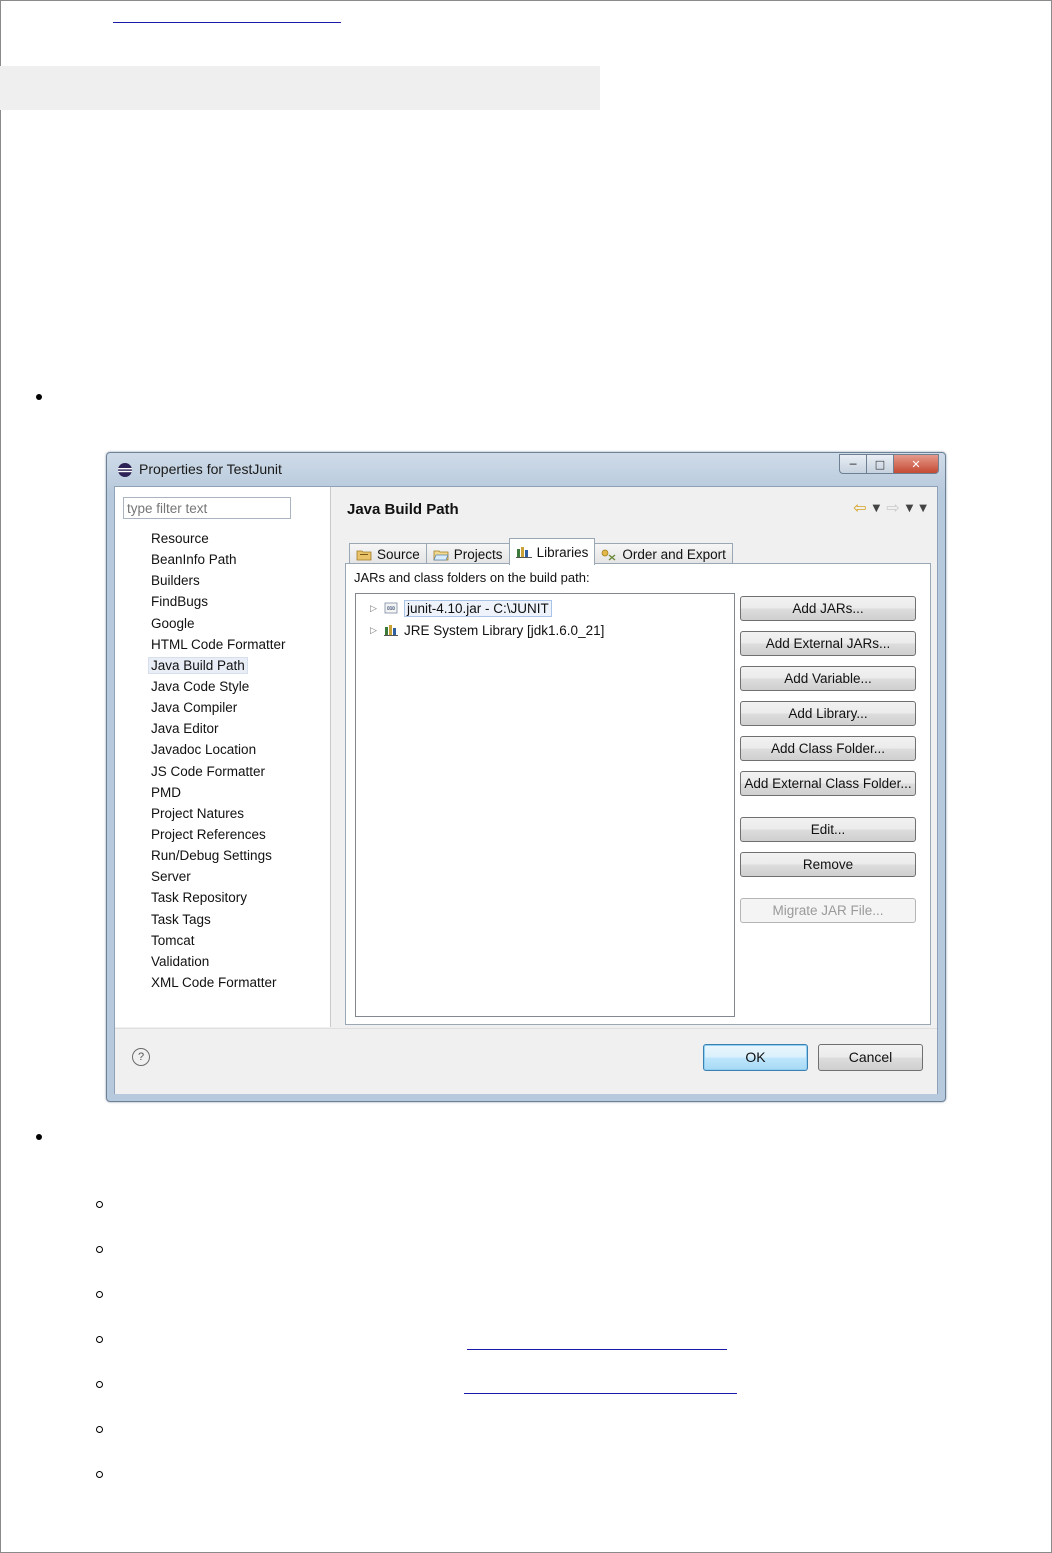 The width and height of the screenshot is (1052, 1553). Describe the element at coordinates (218, 730) in the screenshot. I see `tree-item-java-editor: Java Editor` at that location.